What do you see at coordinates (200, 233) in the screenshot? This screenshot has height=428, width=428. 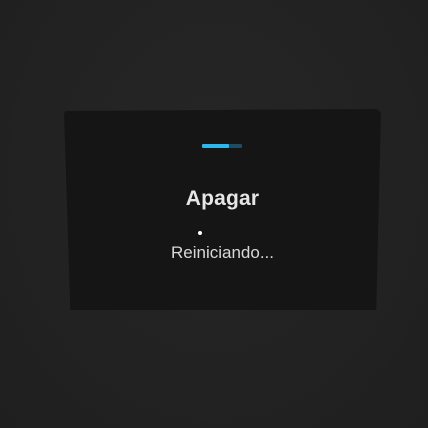 I see `cursor-dot` at bounding box center [200, 233].